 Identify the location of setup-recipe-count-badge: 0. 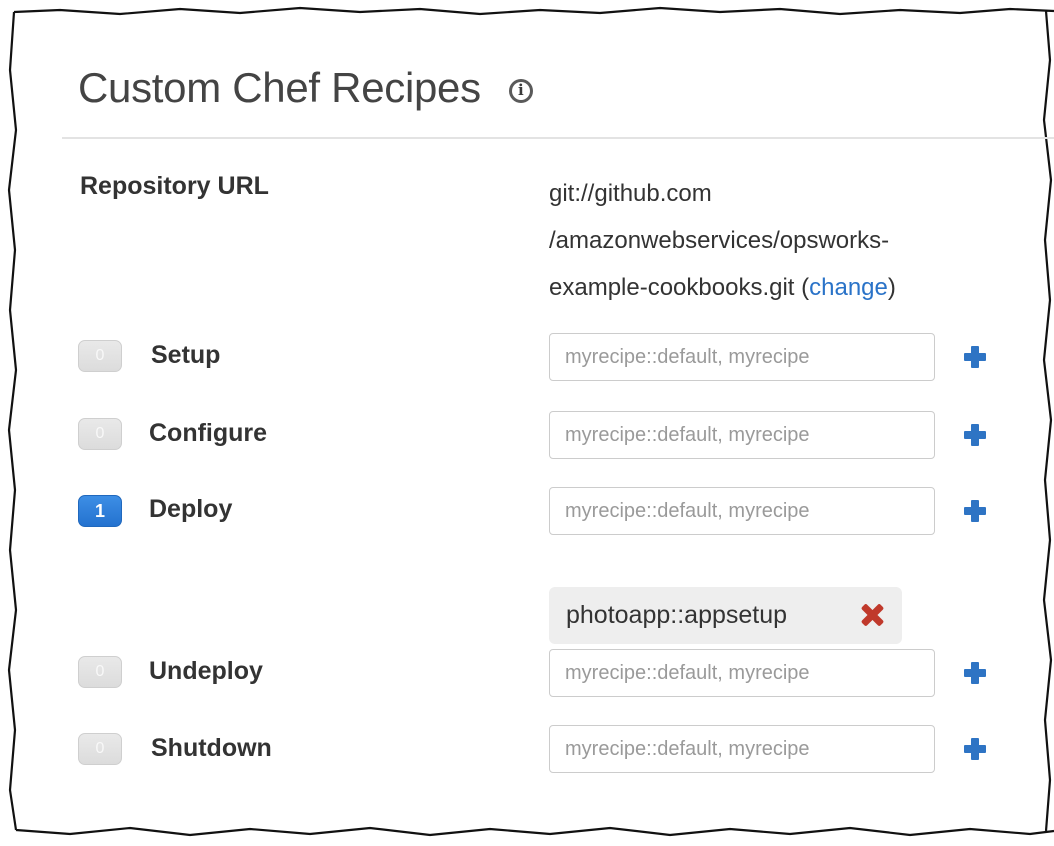
(100, 356).